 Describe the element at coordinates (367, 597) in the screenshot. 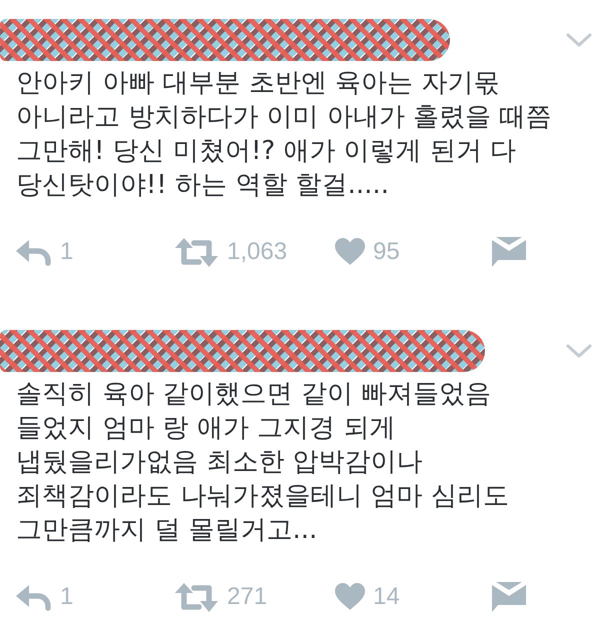

I see `like-button: 14` at that location.